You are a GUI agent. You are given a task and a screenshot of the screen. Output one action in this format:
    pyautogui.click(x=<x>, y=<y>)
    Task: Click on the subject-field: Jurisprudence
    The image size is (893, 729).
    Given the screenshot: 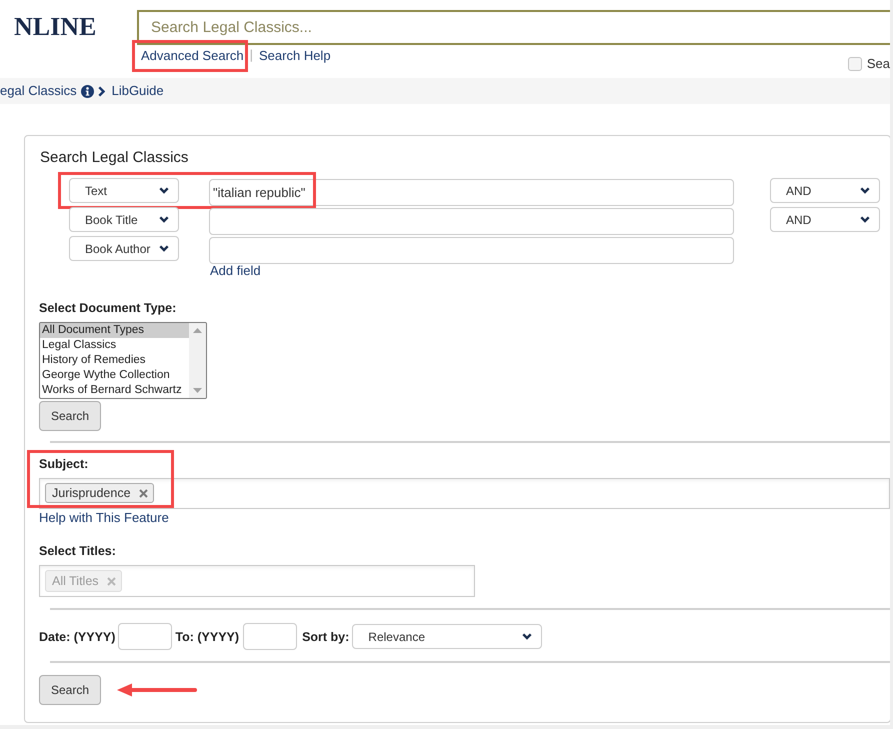 What is the action you would take?
    pyautogui.click(x=464, y=493)
    